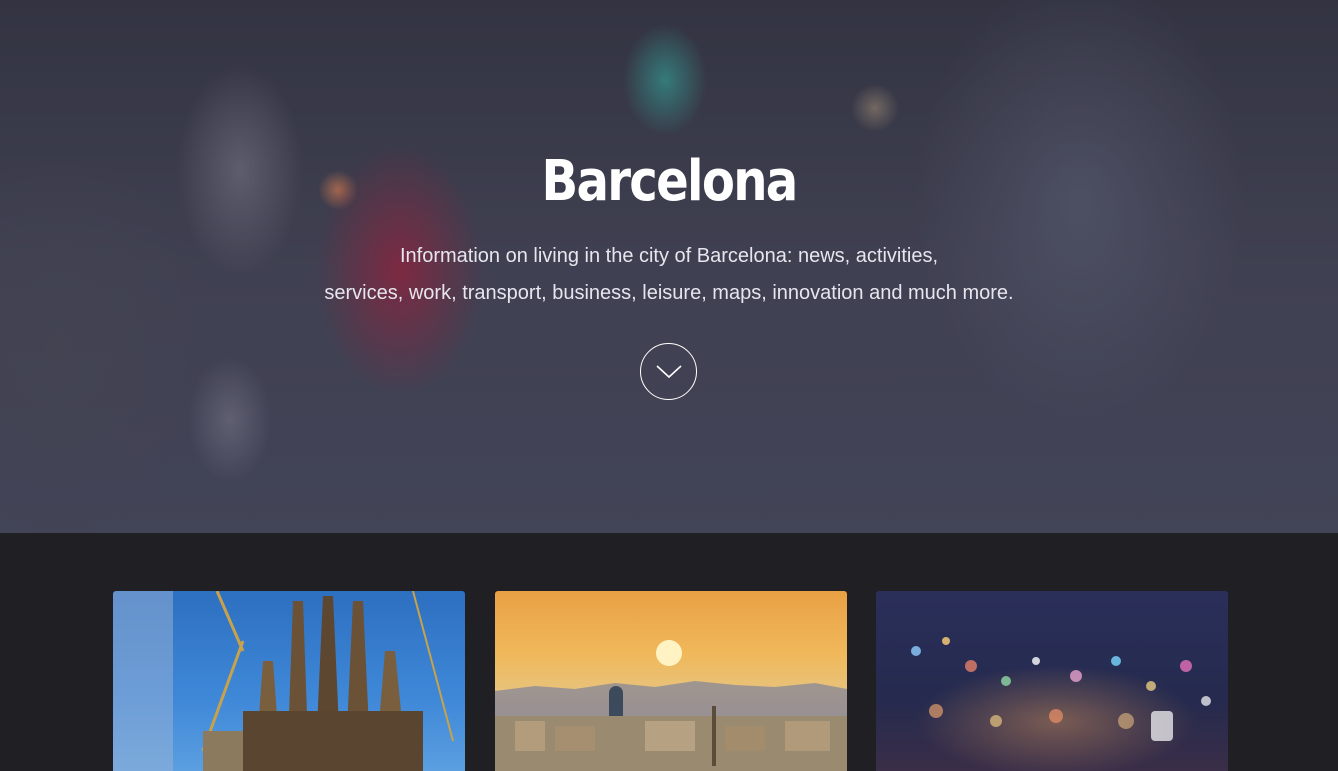 Image resolution: width=1338 pixels, height=771 pixels. What do you see at coordinates (1061, 689) in the screenshot?
I see `city-lights-image` at bounding box center [1061, 689].